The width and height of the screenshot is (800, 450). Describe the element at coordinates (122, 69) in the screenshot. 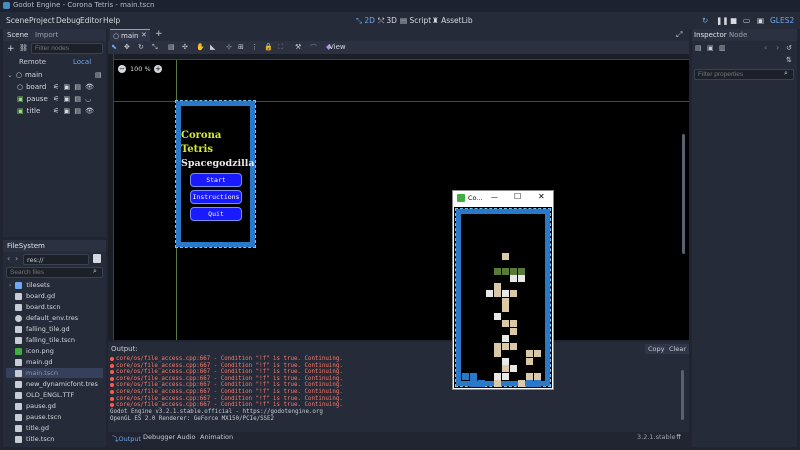

I see `zoom-out-icon: −` at that location.